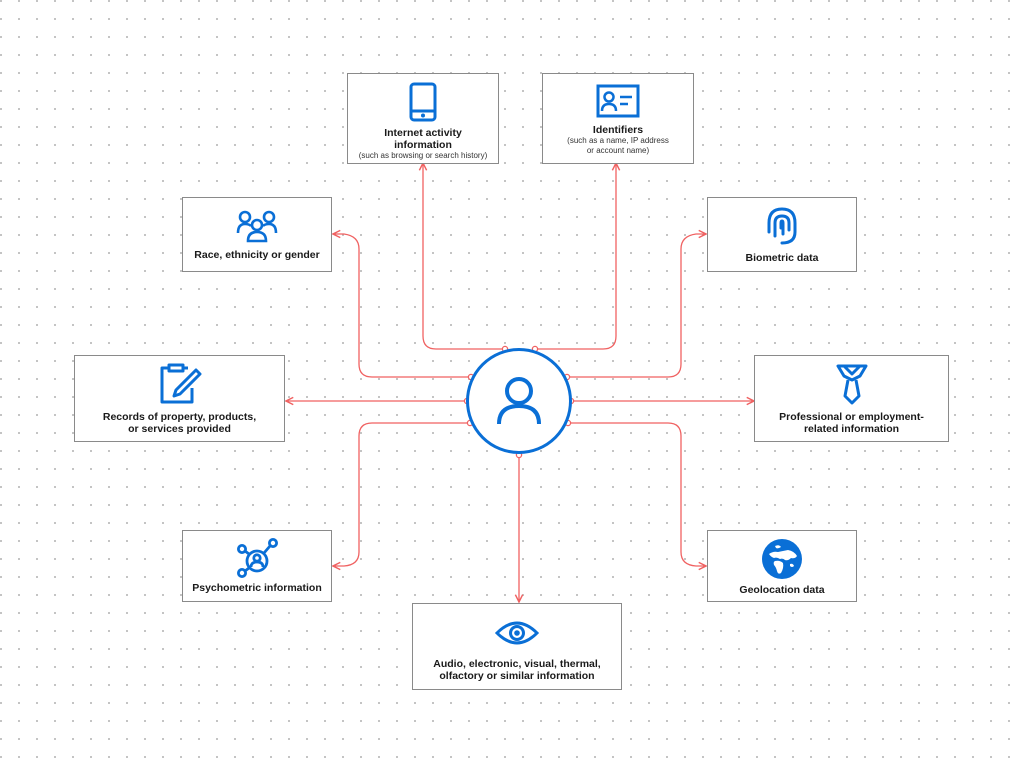  Describe the element at coordinates (257, 226) in the screenshot. I see `people-group-icon` at that location.